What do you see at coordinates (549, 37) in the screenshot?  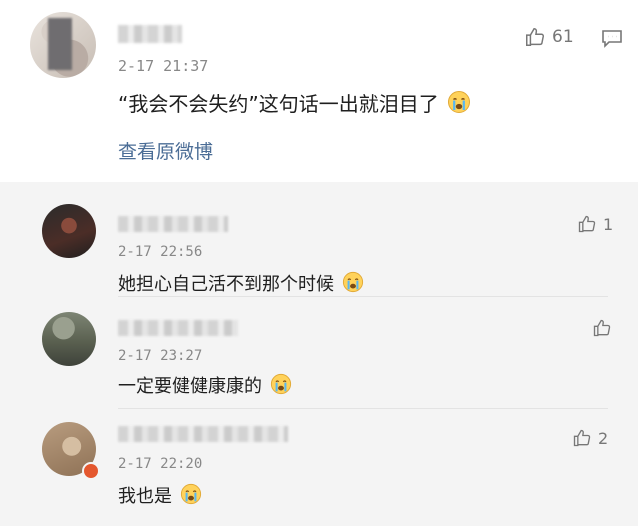 I see `like-button: 61` at bounding box center [549, 37].